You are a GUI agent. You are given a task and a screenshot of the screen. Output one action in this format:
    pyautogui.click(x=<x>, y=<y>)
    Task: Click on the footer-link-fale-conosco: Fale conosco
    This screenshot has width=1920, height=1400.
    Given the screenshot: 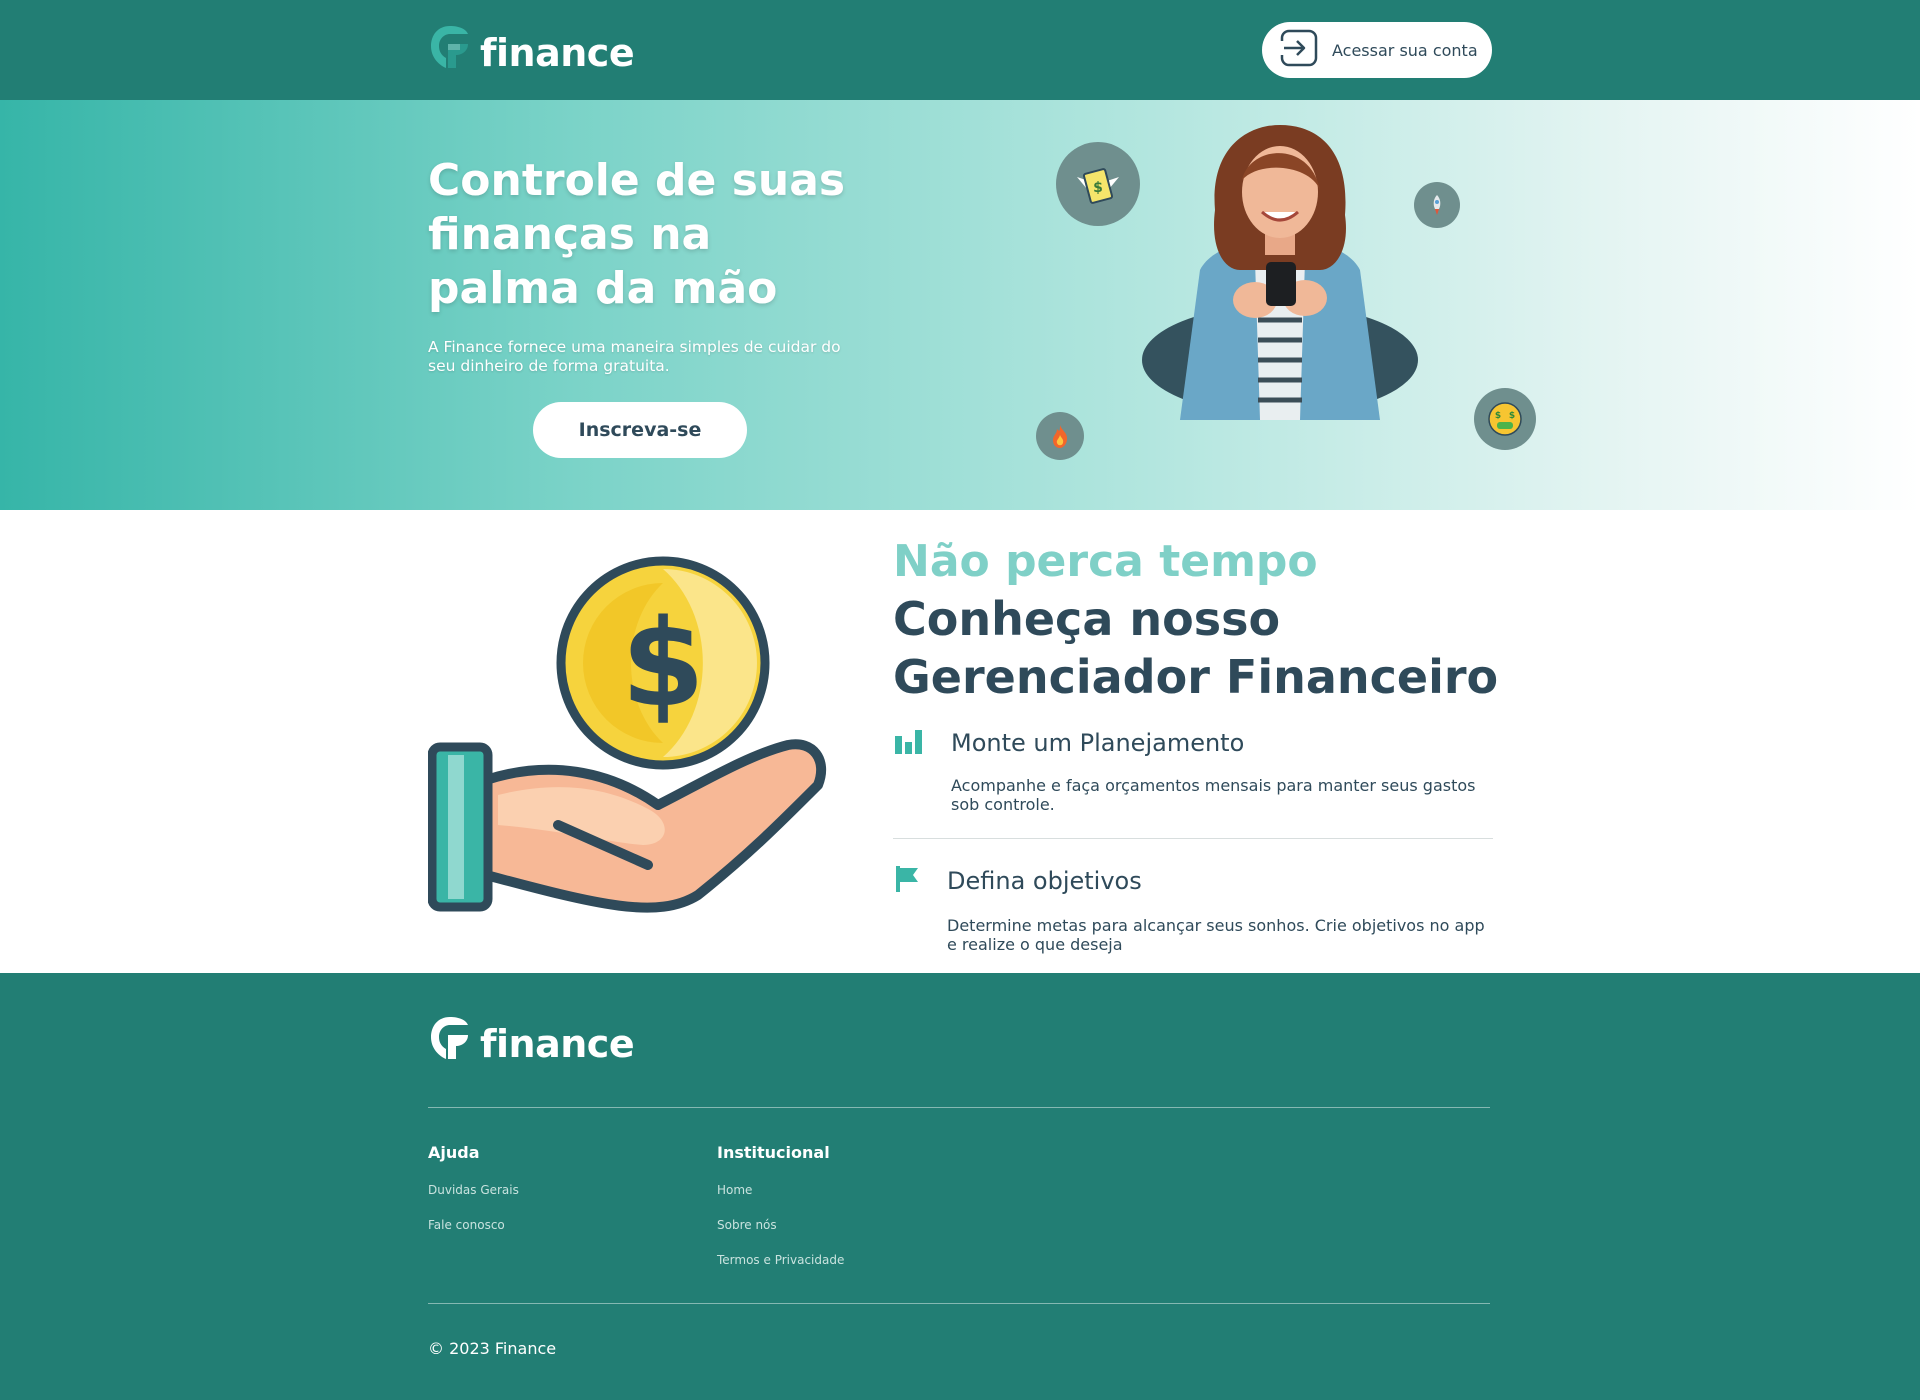 What is the action you would take?
    pyautogui.click(x=466, y=1225)
    